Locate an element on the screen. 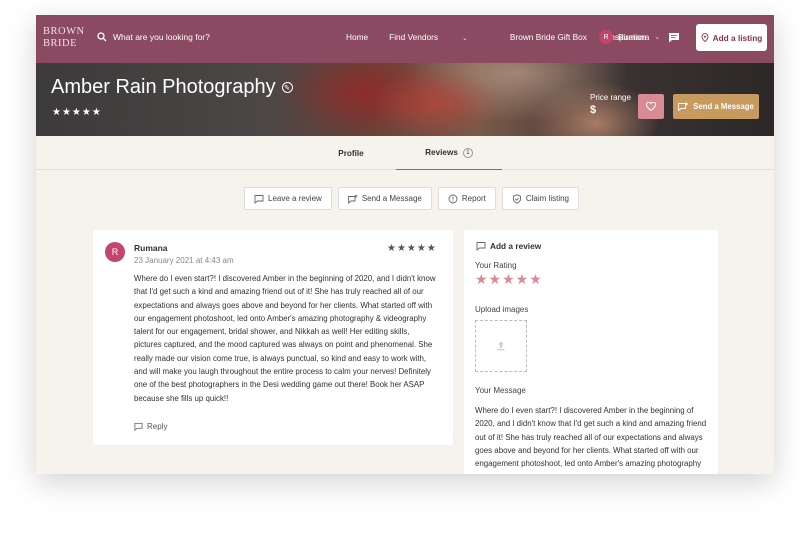  chat-icon is located at coordinates (674, 37).